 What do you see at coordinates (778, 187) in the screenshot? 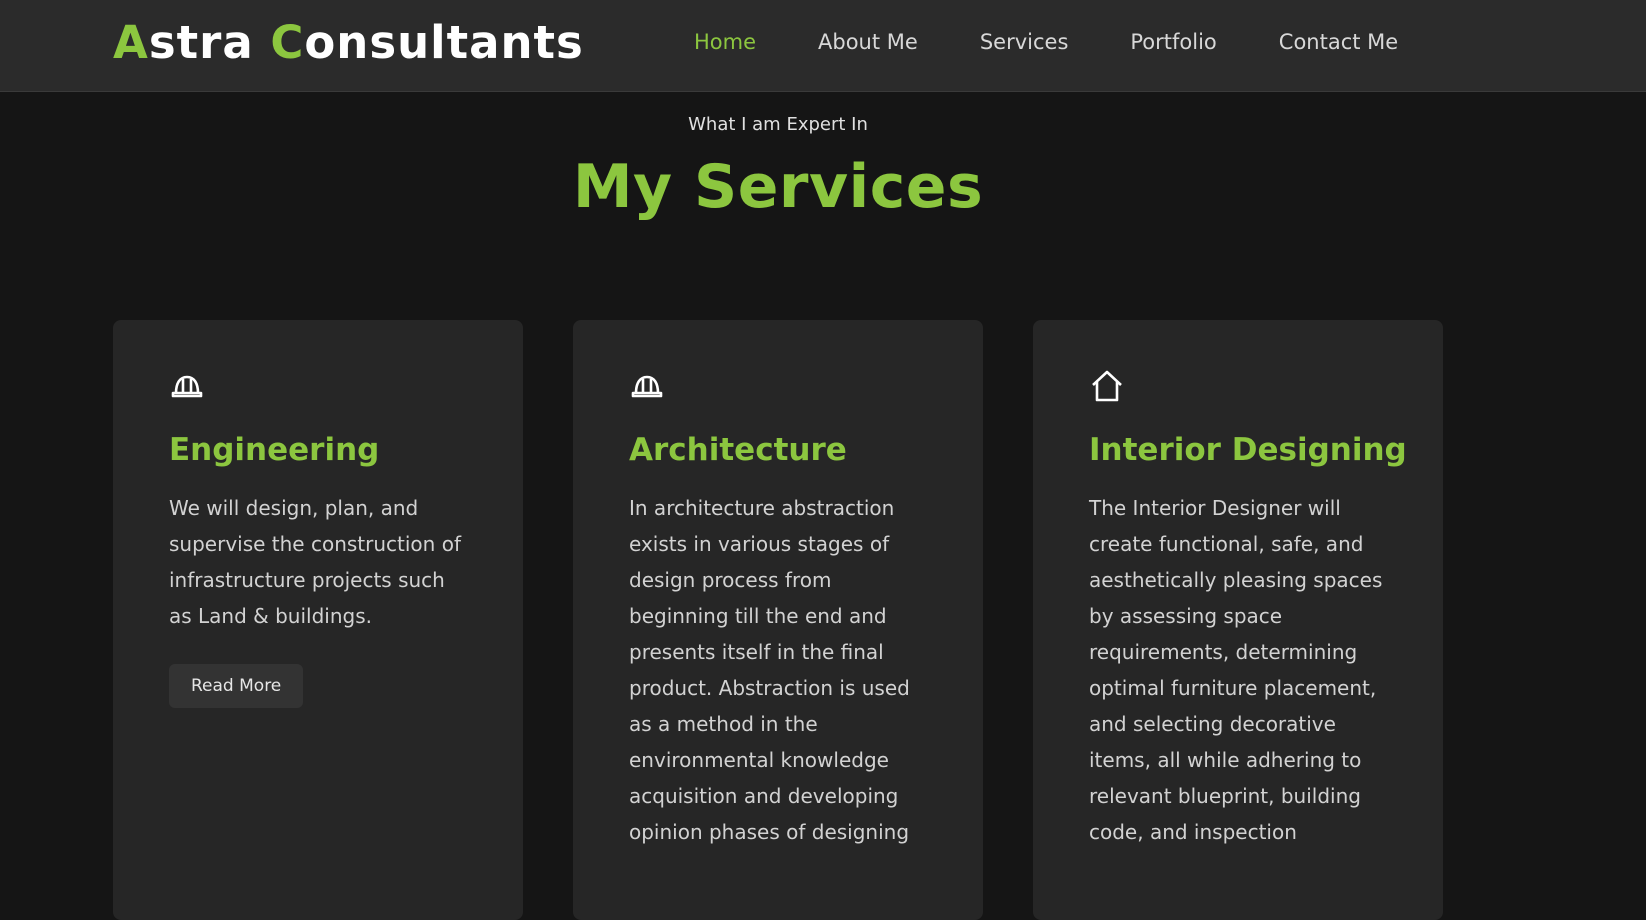
I see `section-title: My Services` at bounding box center [778, 187].